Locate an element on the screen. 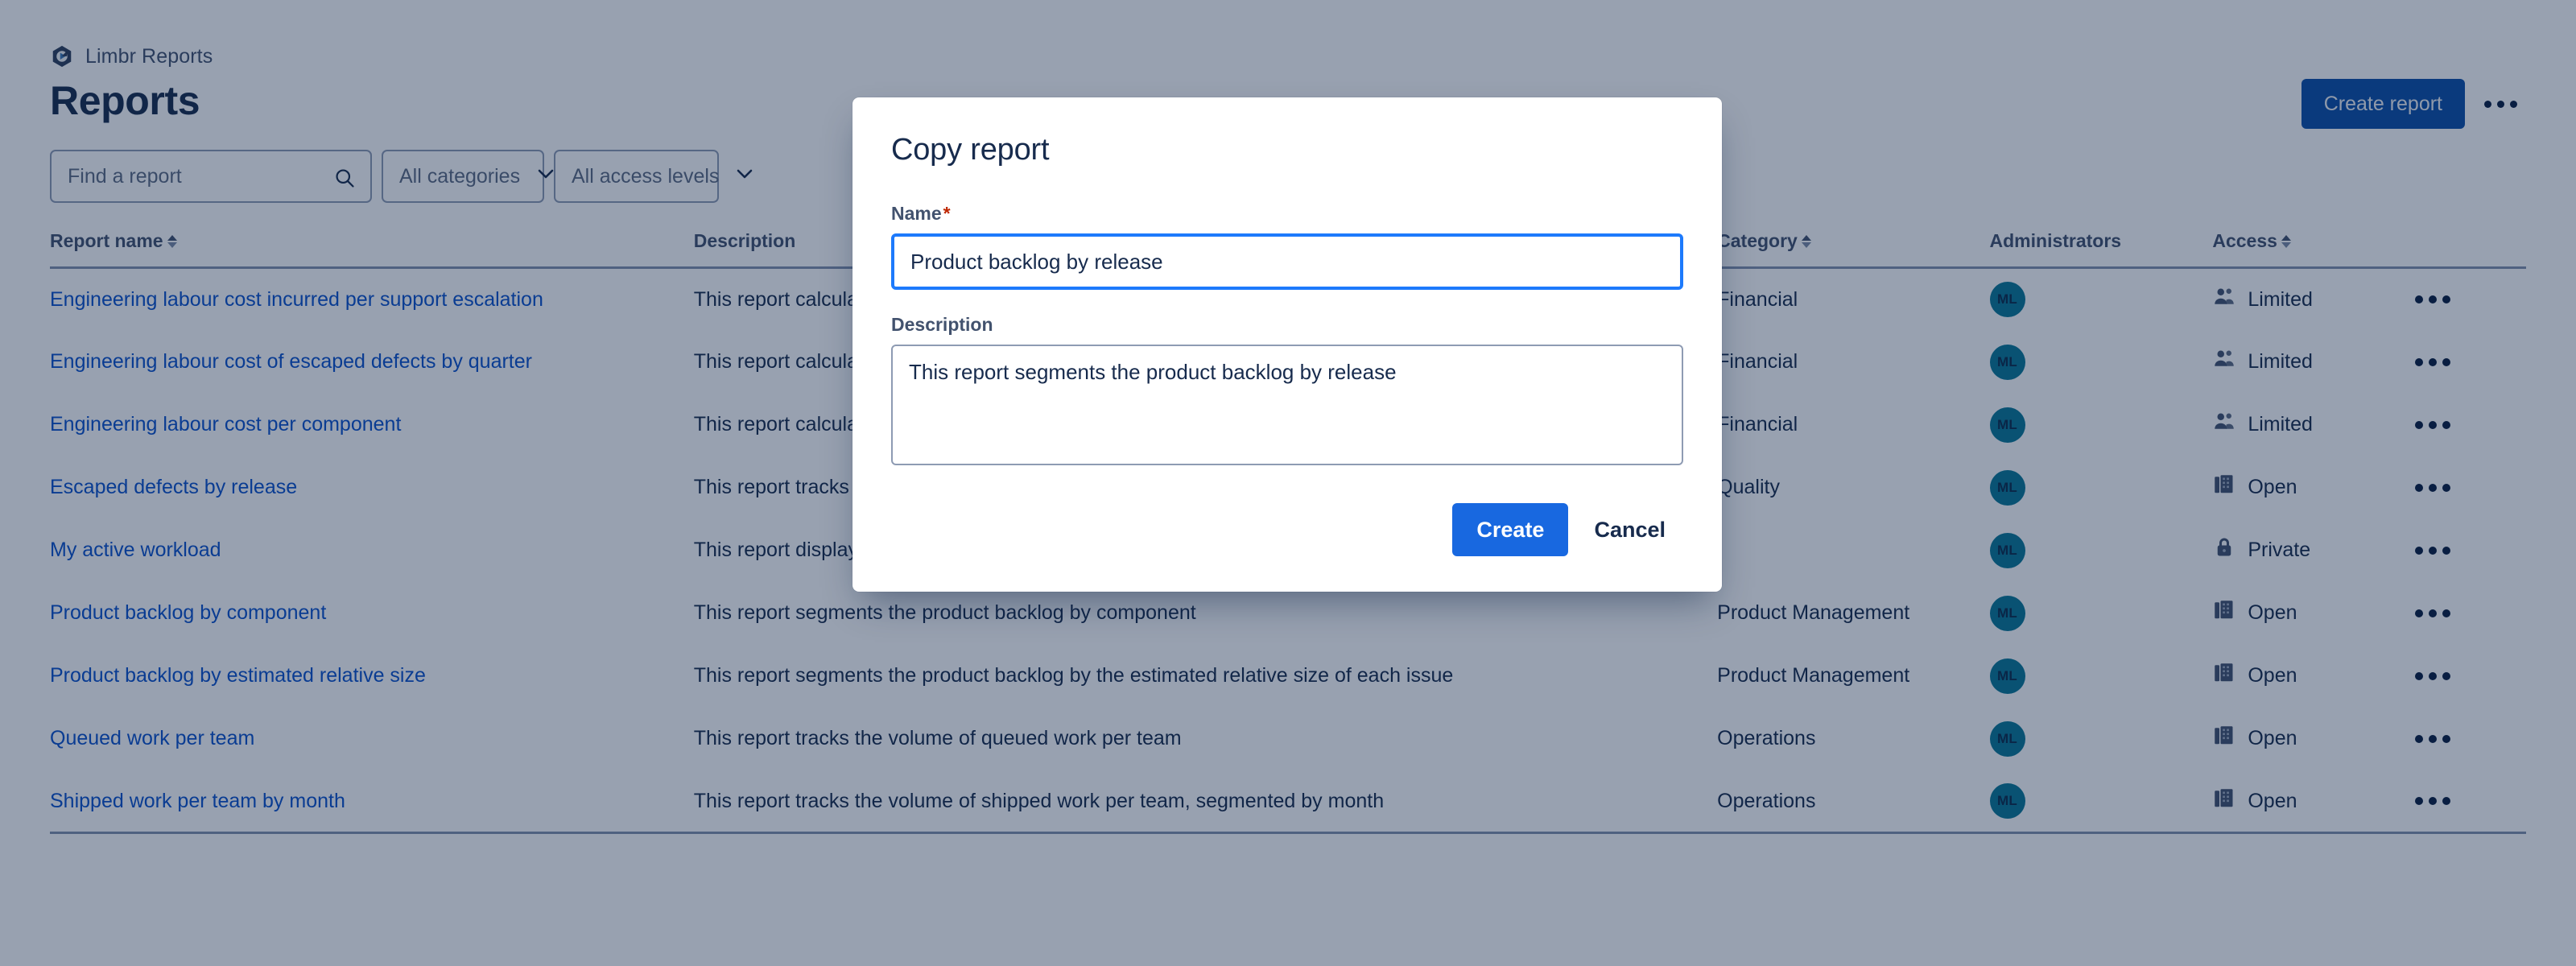 Image resolution: width=2576 pixels, height=966 pixels. description-label-text: Description is located at coordinates (942, 324).